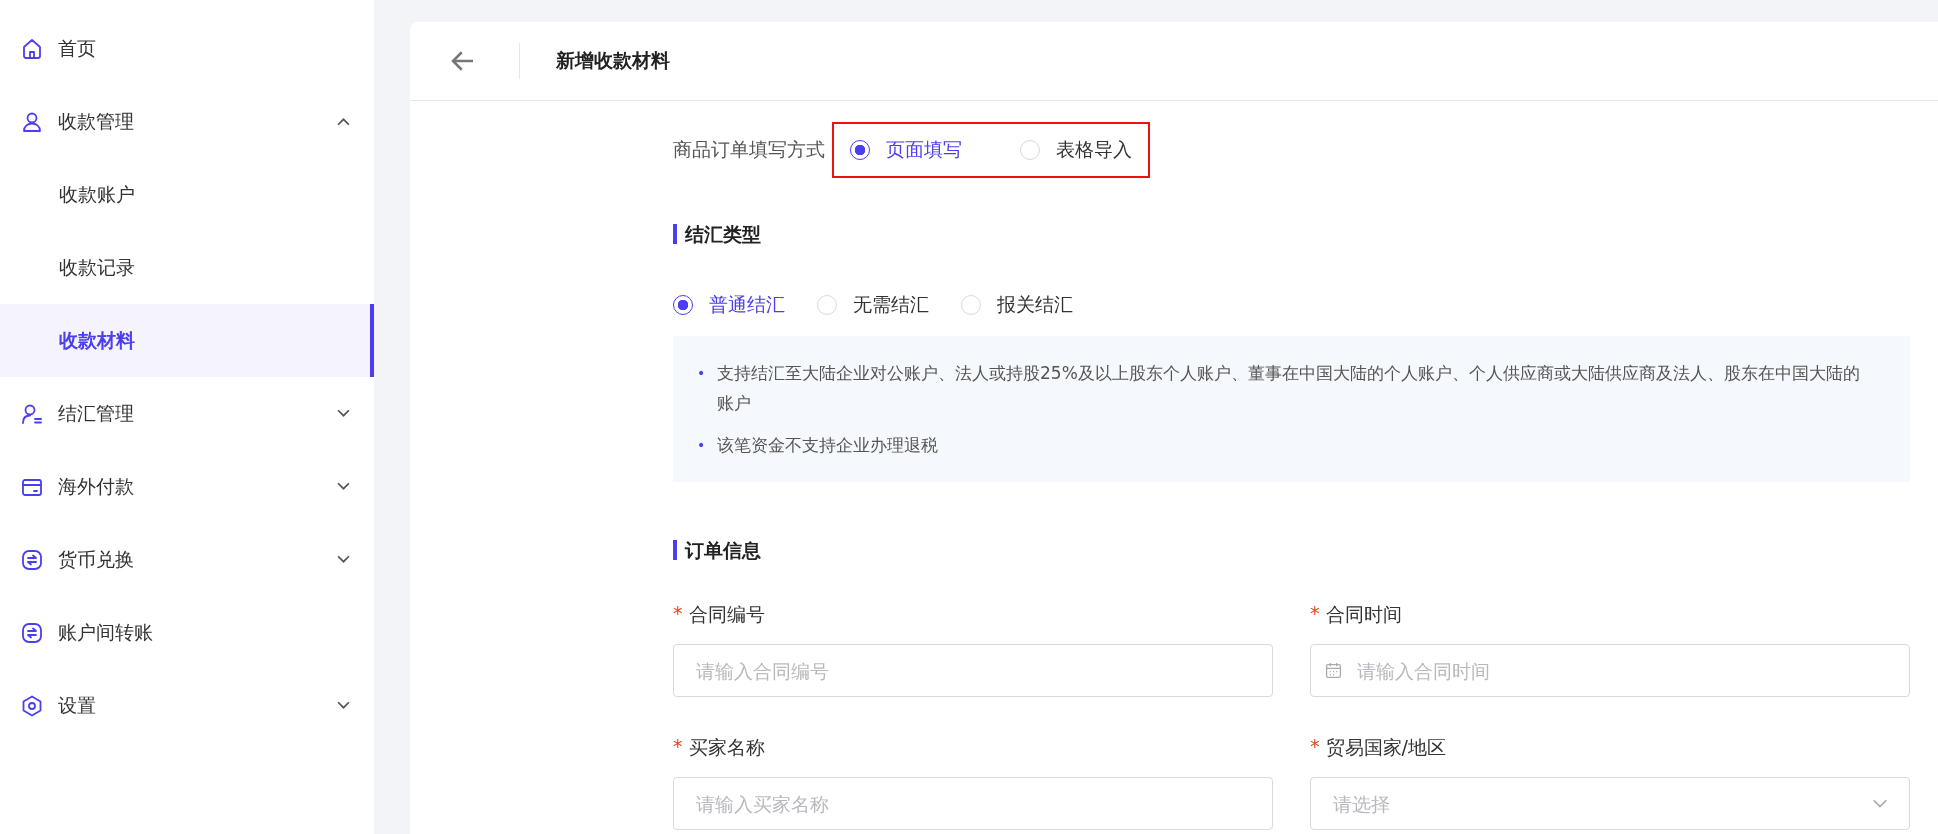  What do you see at coordinates (729, 305) in the screenshot?
I see `radio-option: 普通结汇` at bounding box center [729, 305].